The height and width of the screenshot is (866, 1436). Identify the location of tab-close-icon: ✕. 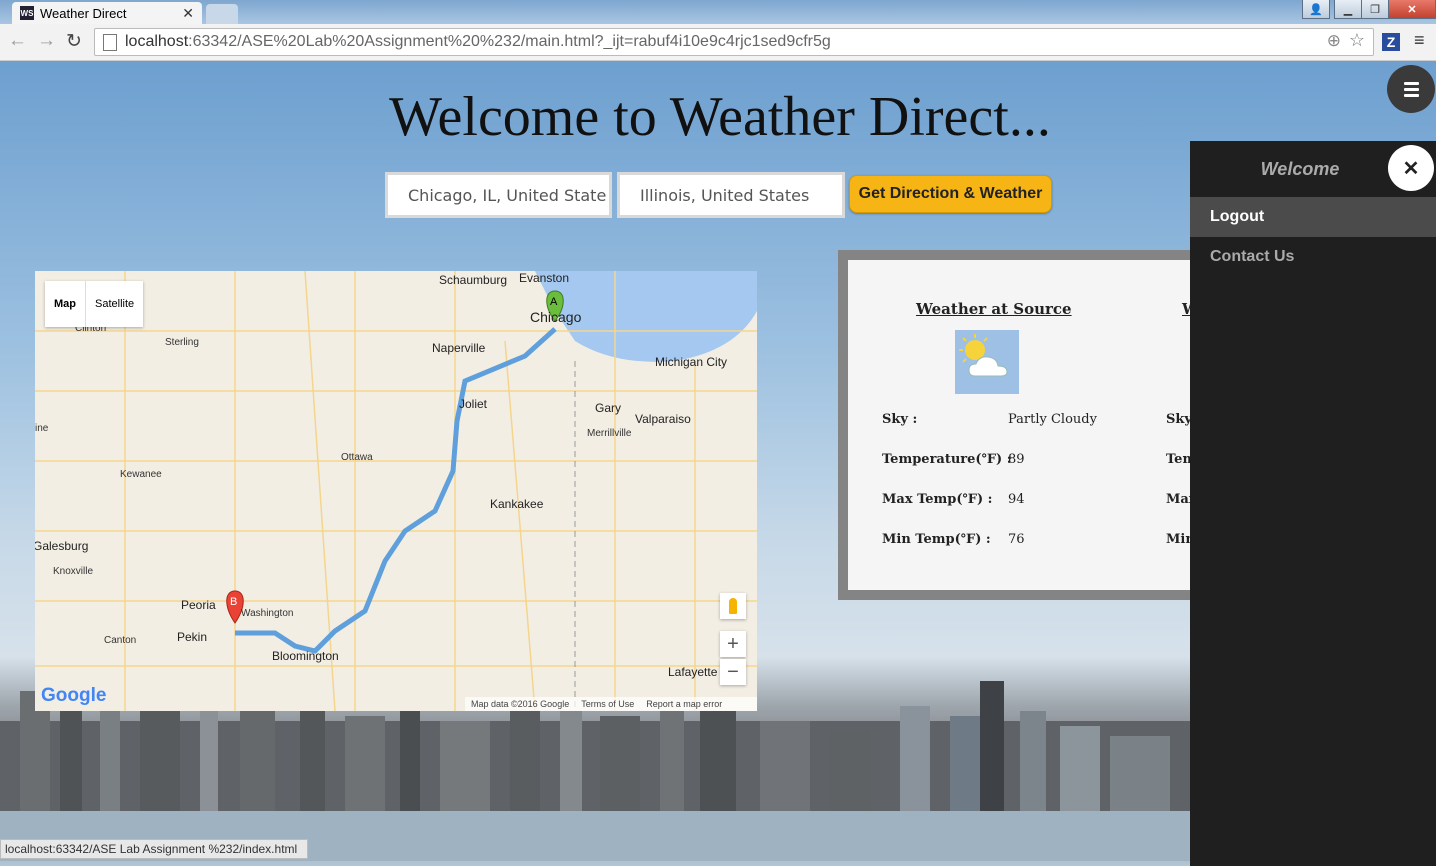
(188, 13).